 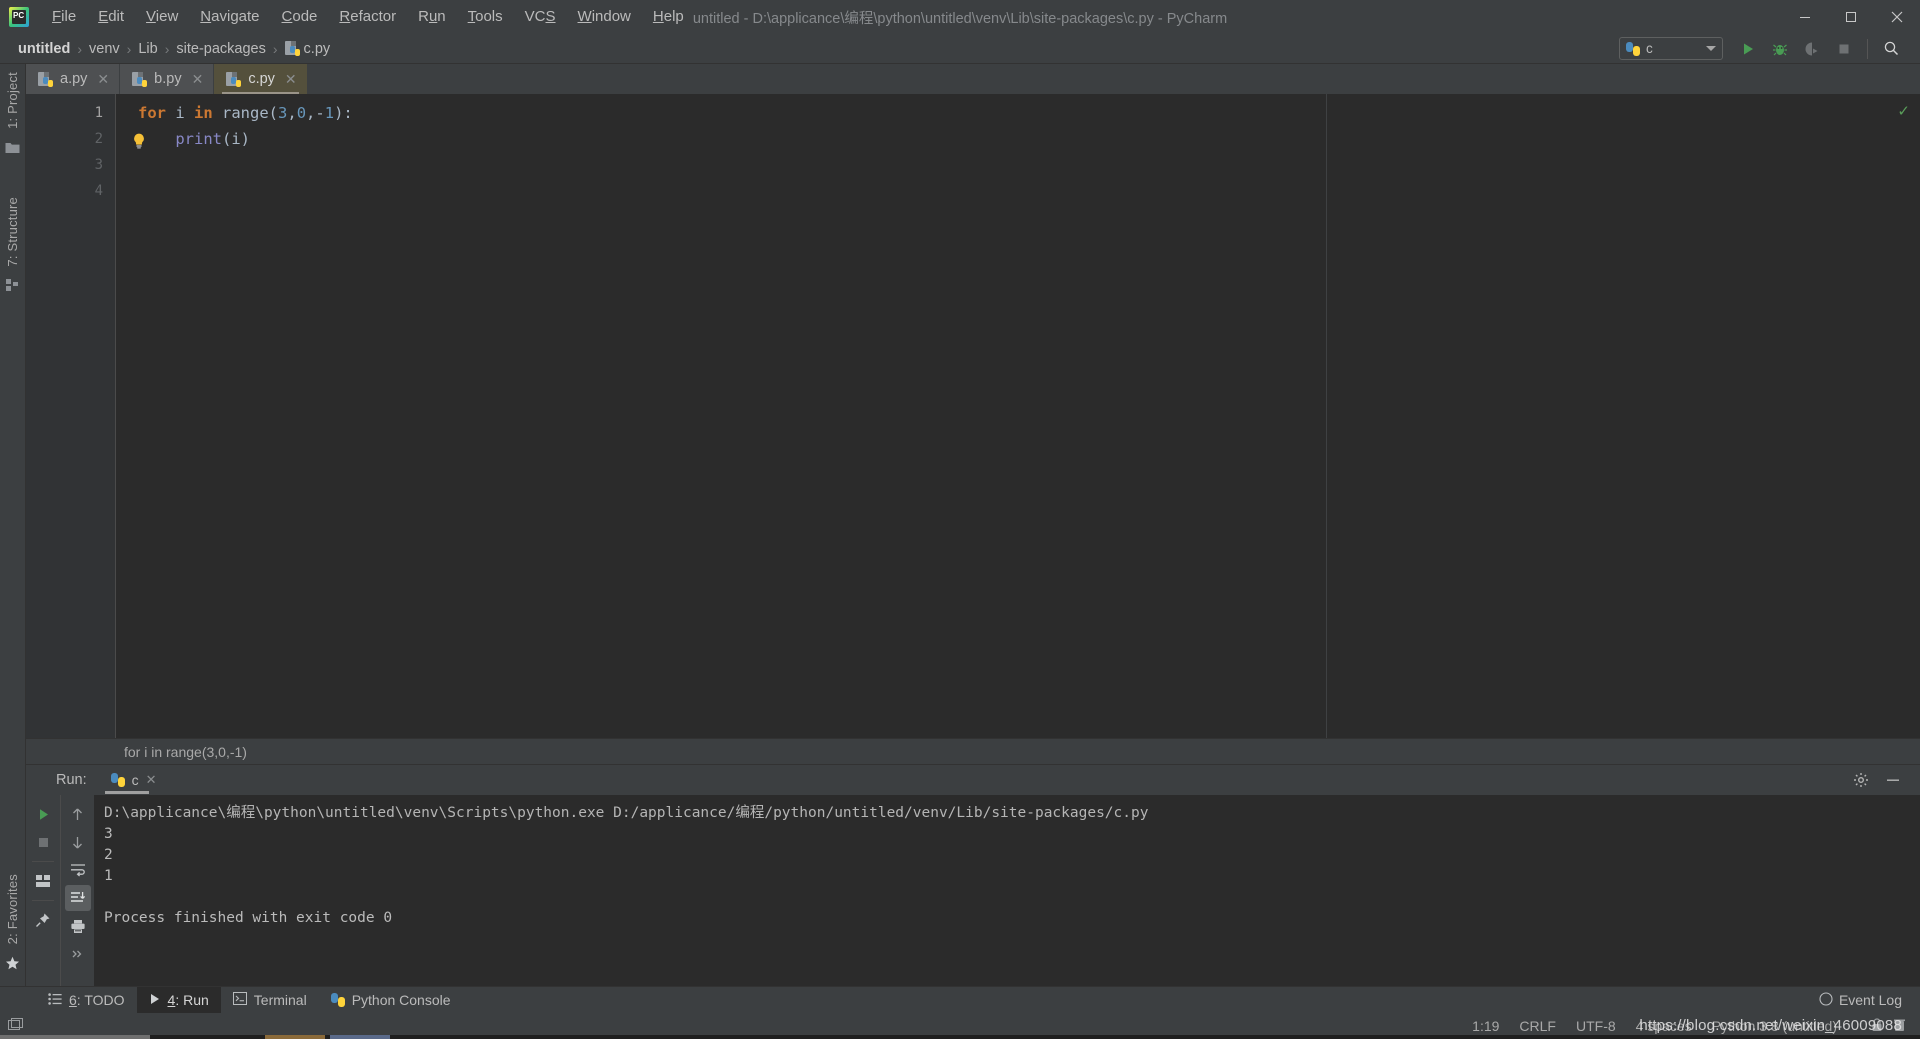 What do you see at coordinates (104, 49) in the screenshot?
I see `breadcrumb-item-venv: venv` at bounding box center [104, 49].